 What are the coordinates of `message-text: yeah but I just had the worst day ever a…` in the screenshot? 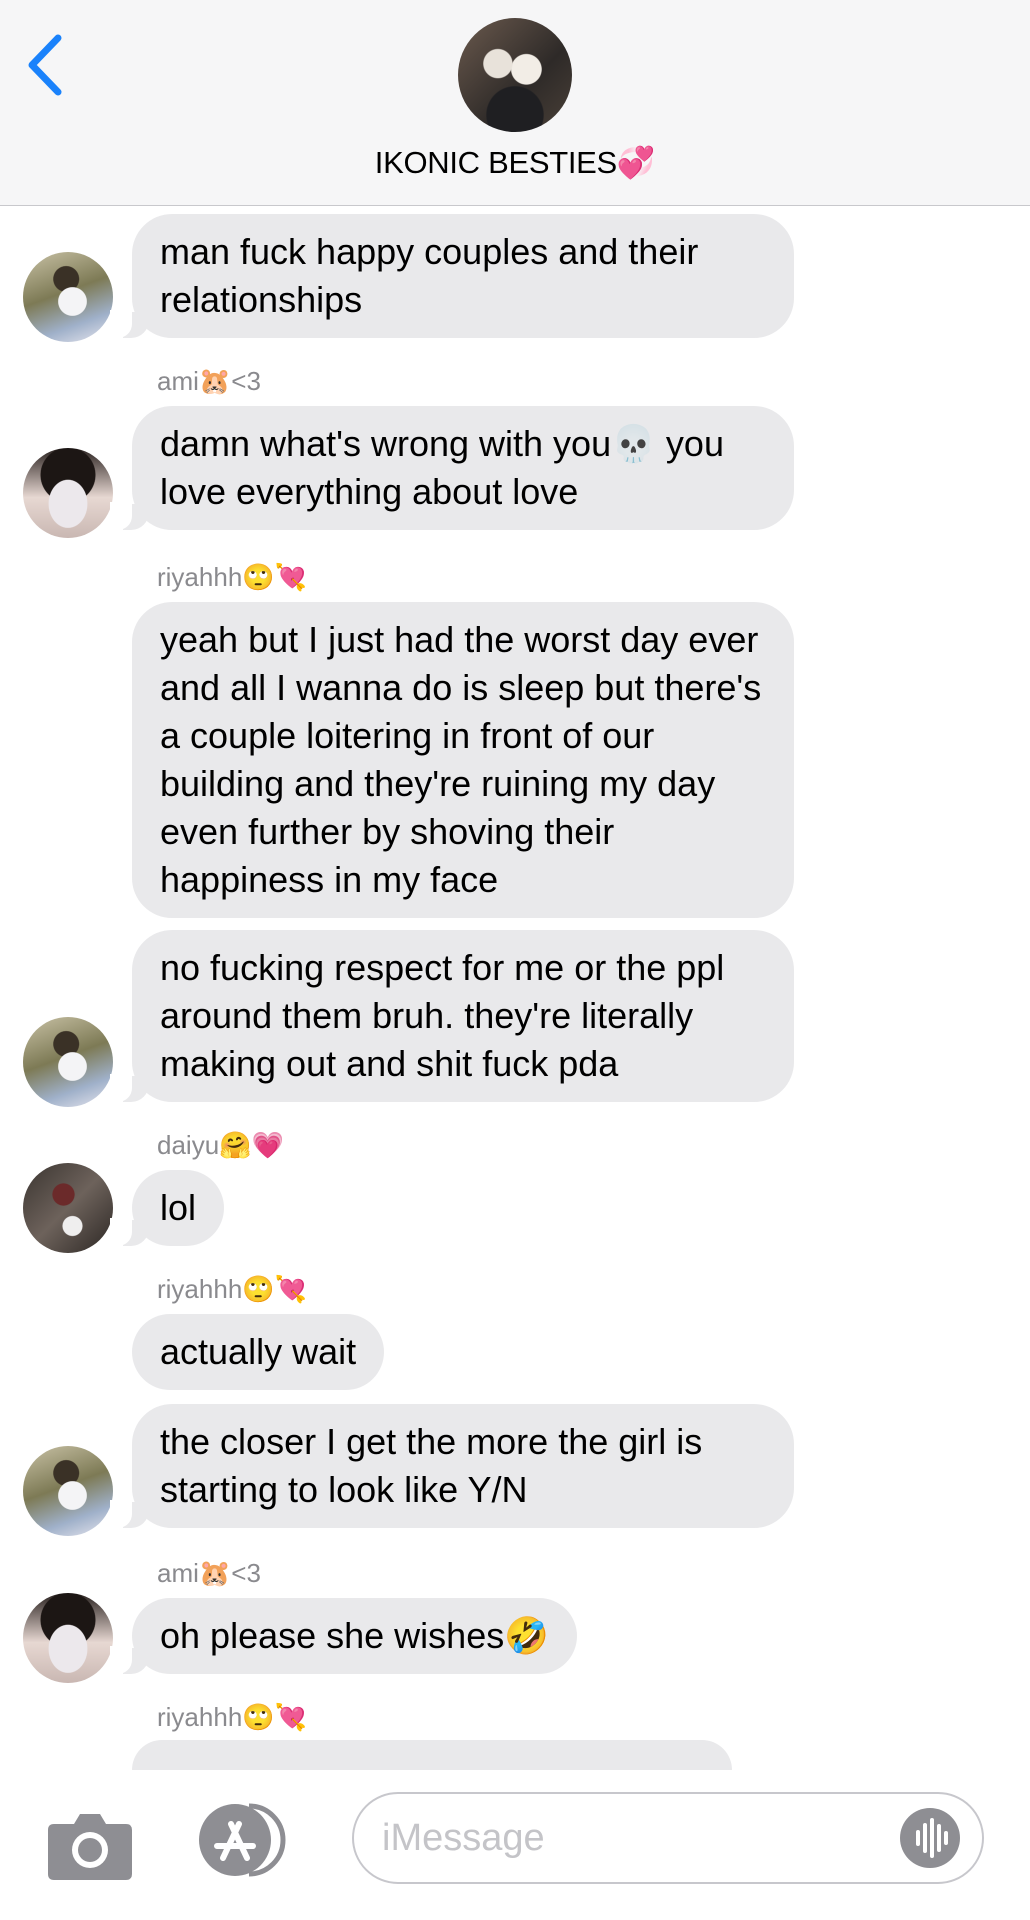 It's located at (461, 759).